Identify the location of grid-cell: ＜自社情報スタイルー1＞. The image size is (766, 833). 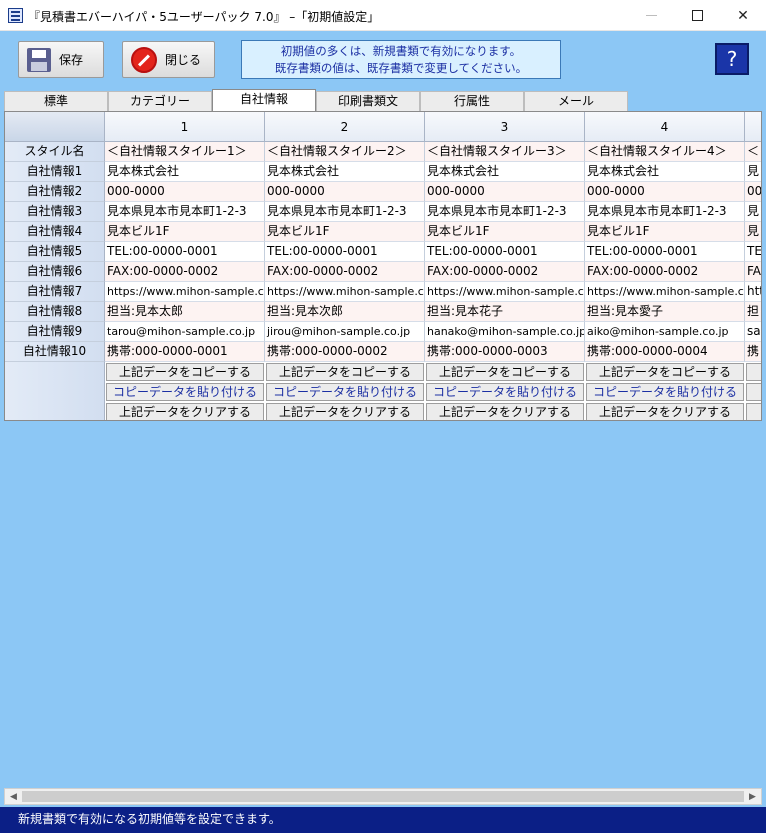
(185, 152).